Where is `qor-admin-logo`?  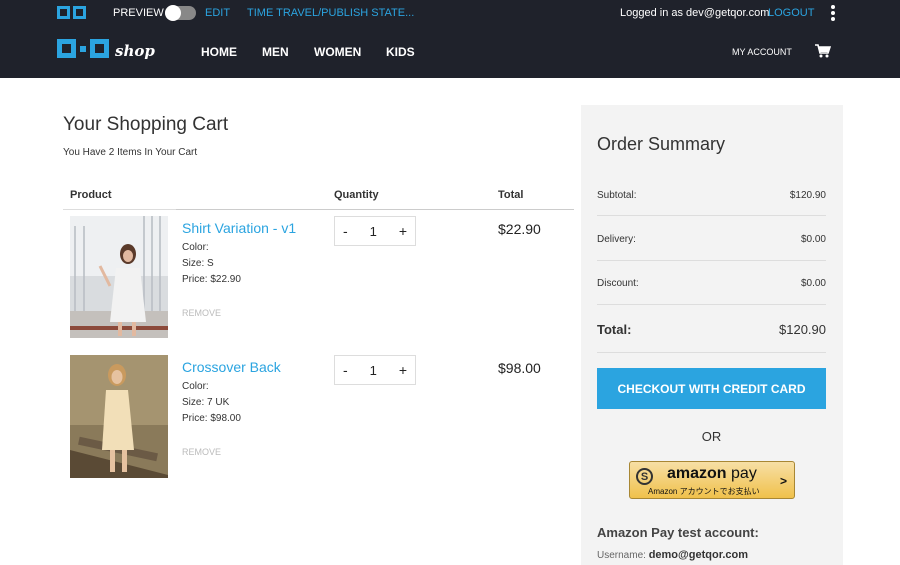
qor-admin-logo is located at coordinates (71, 12).